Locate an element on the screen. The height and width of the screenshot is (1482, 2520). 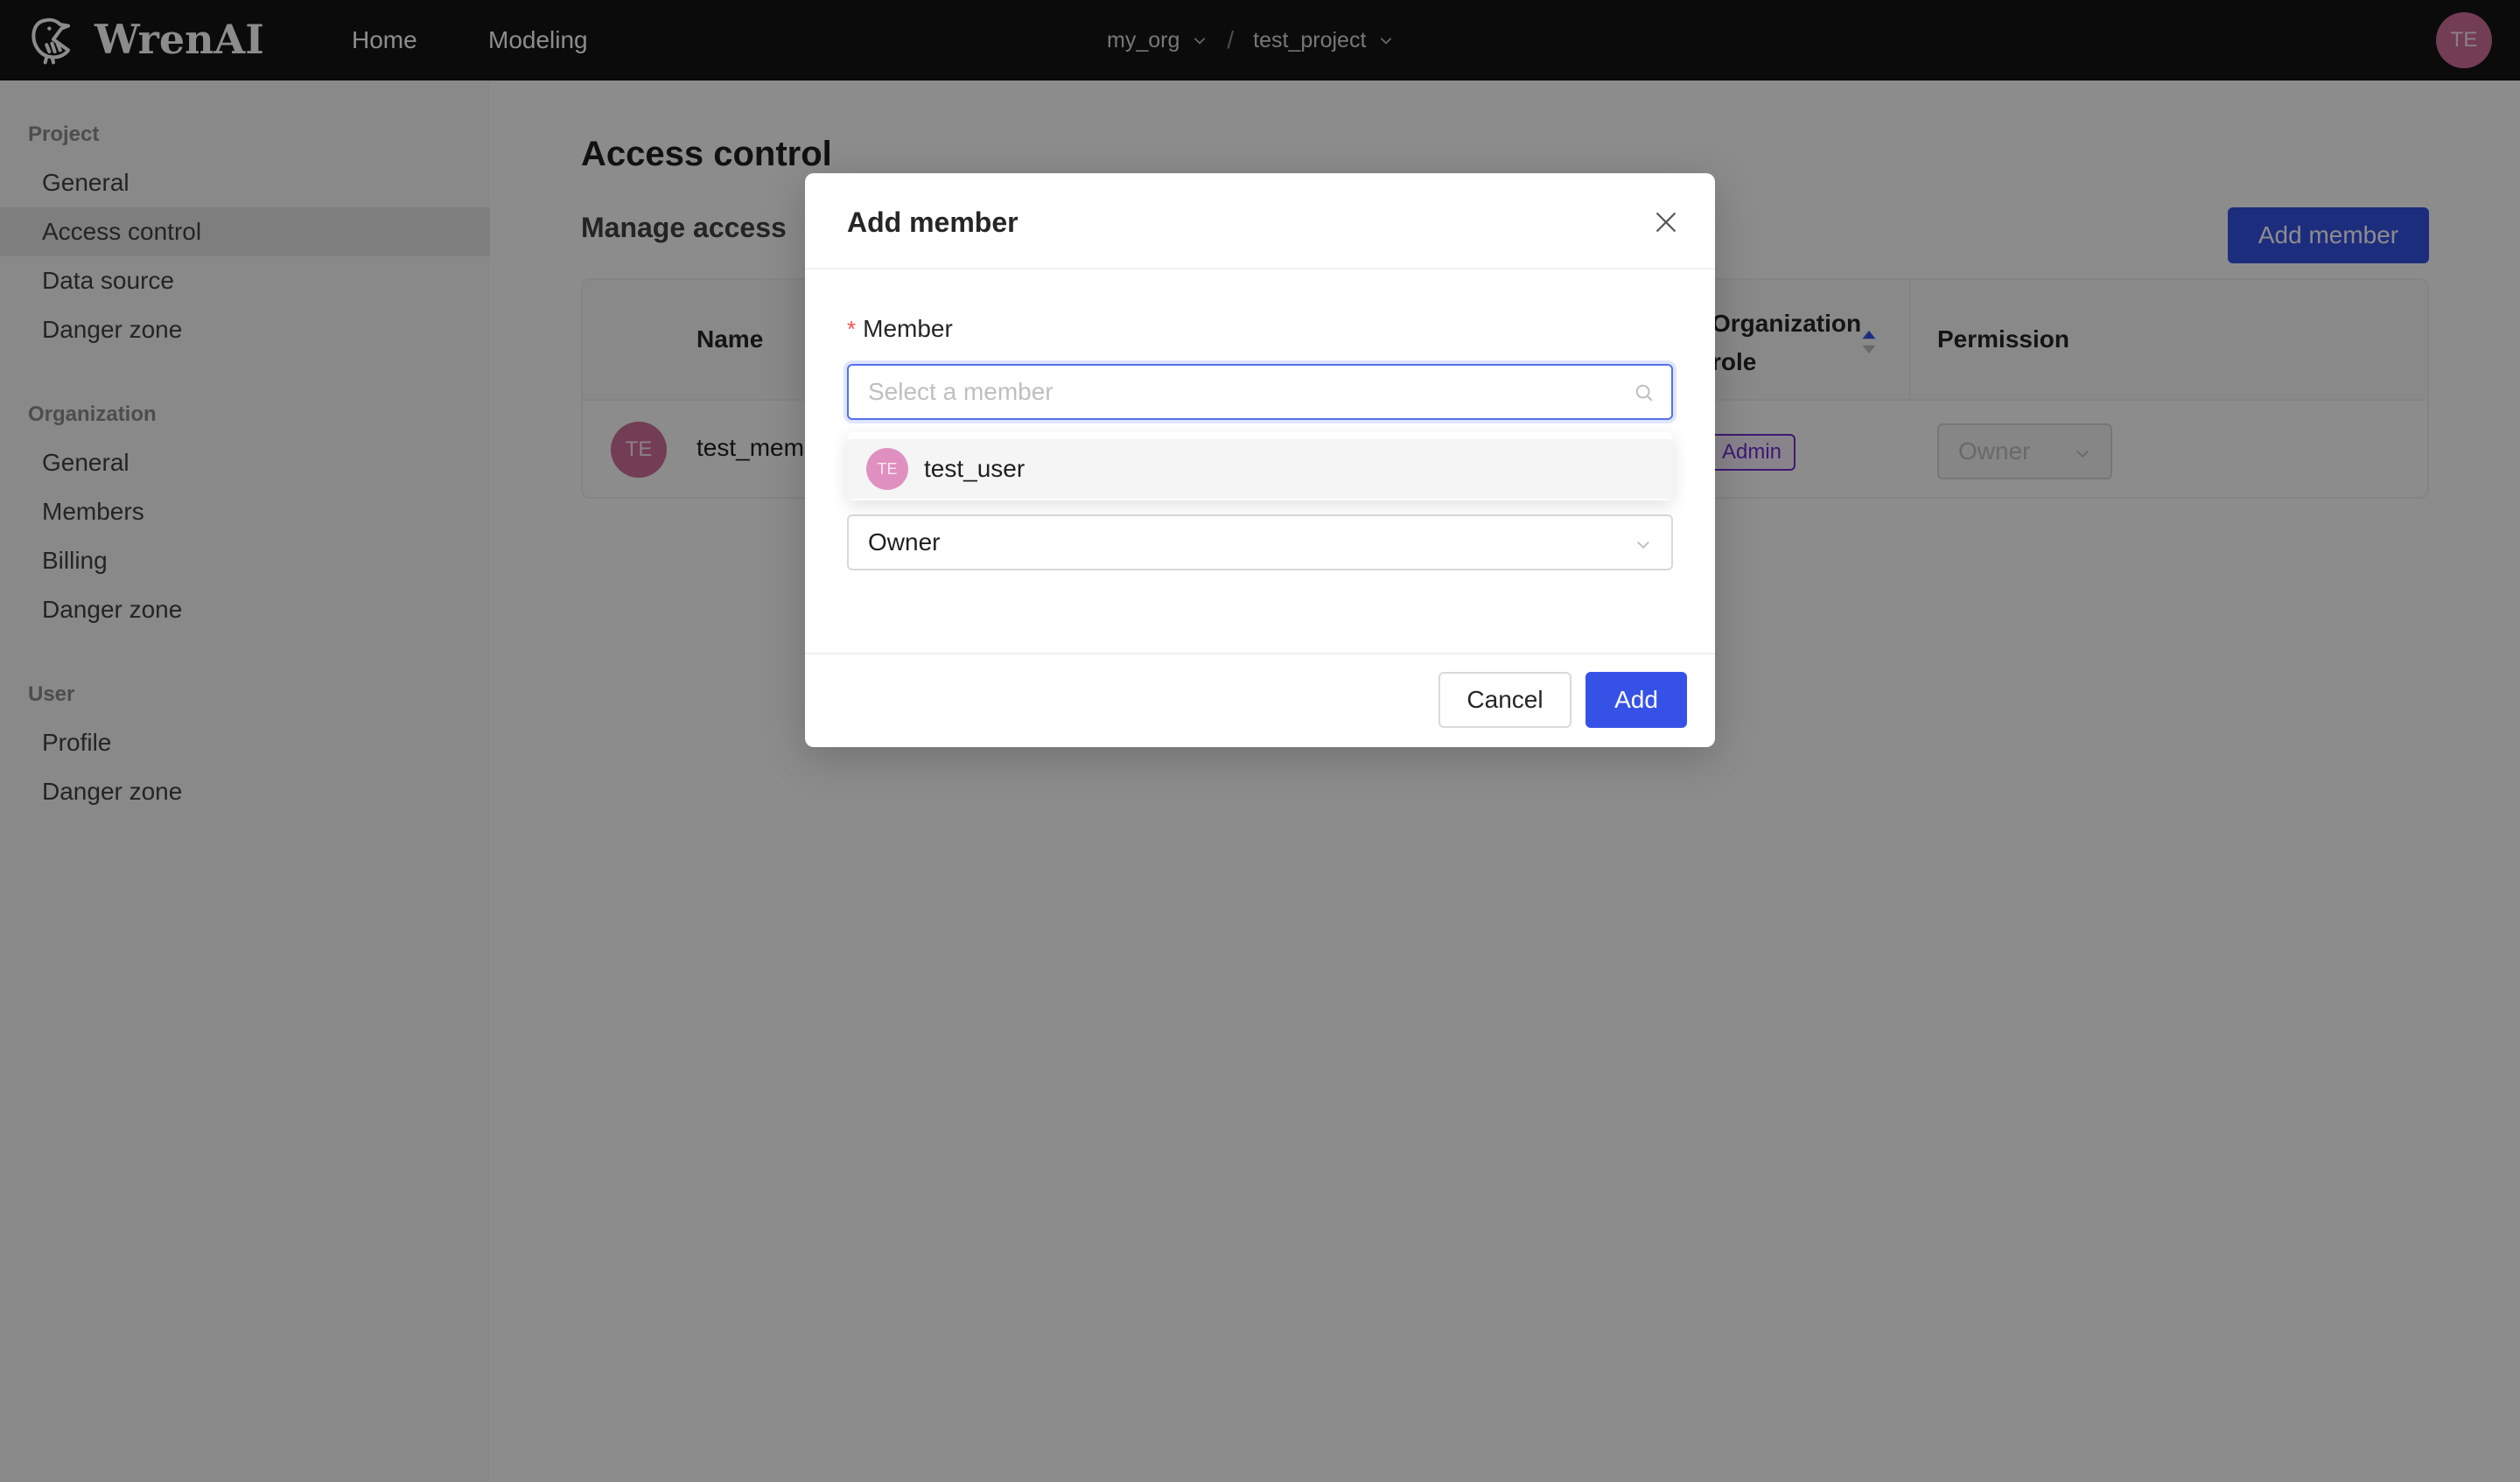
add-button: Add is located at coordinates (1636, 700).